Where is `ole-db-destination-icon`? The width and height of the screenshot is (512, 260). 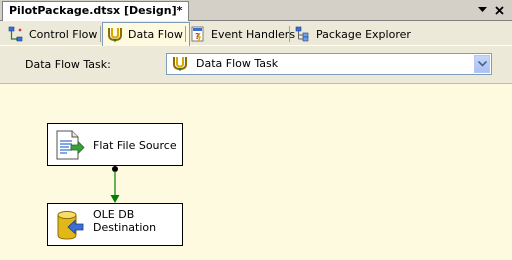 ole-db-destination-icon is located at coordinates (70, 225).